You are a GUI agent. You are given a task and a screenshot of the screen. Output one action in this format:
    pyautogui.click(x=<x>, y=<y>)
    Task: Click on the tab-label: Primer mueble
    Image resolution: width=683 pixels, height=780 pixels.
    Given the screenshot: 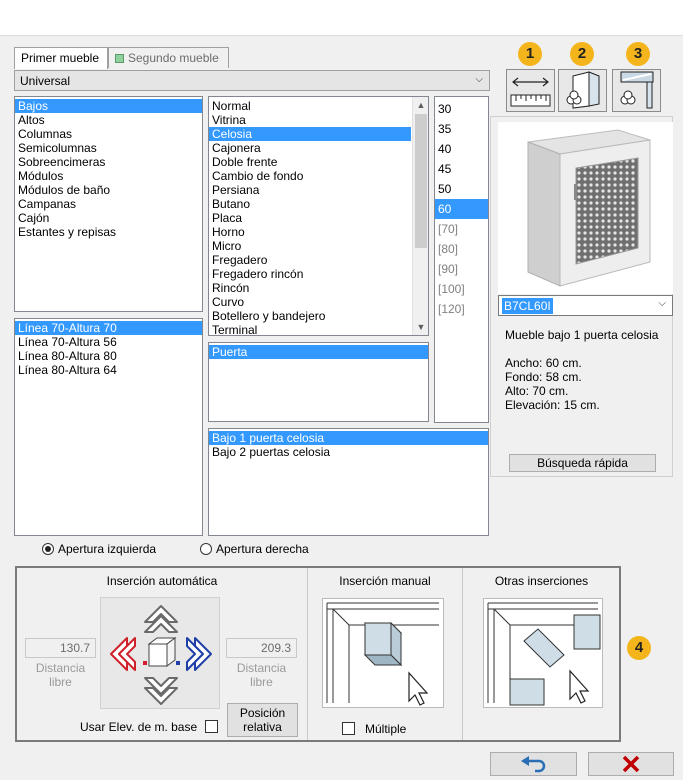 What is the action you would take?
    pyautogui.click(x=60, y=58)
    